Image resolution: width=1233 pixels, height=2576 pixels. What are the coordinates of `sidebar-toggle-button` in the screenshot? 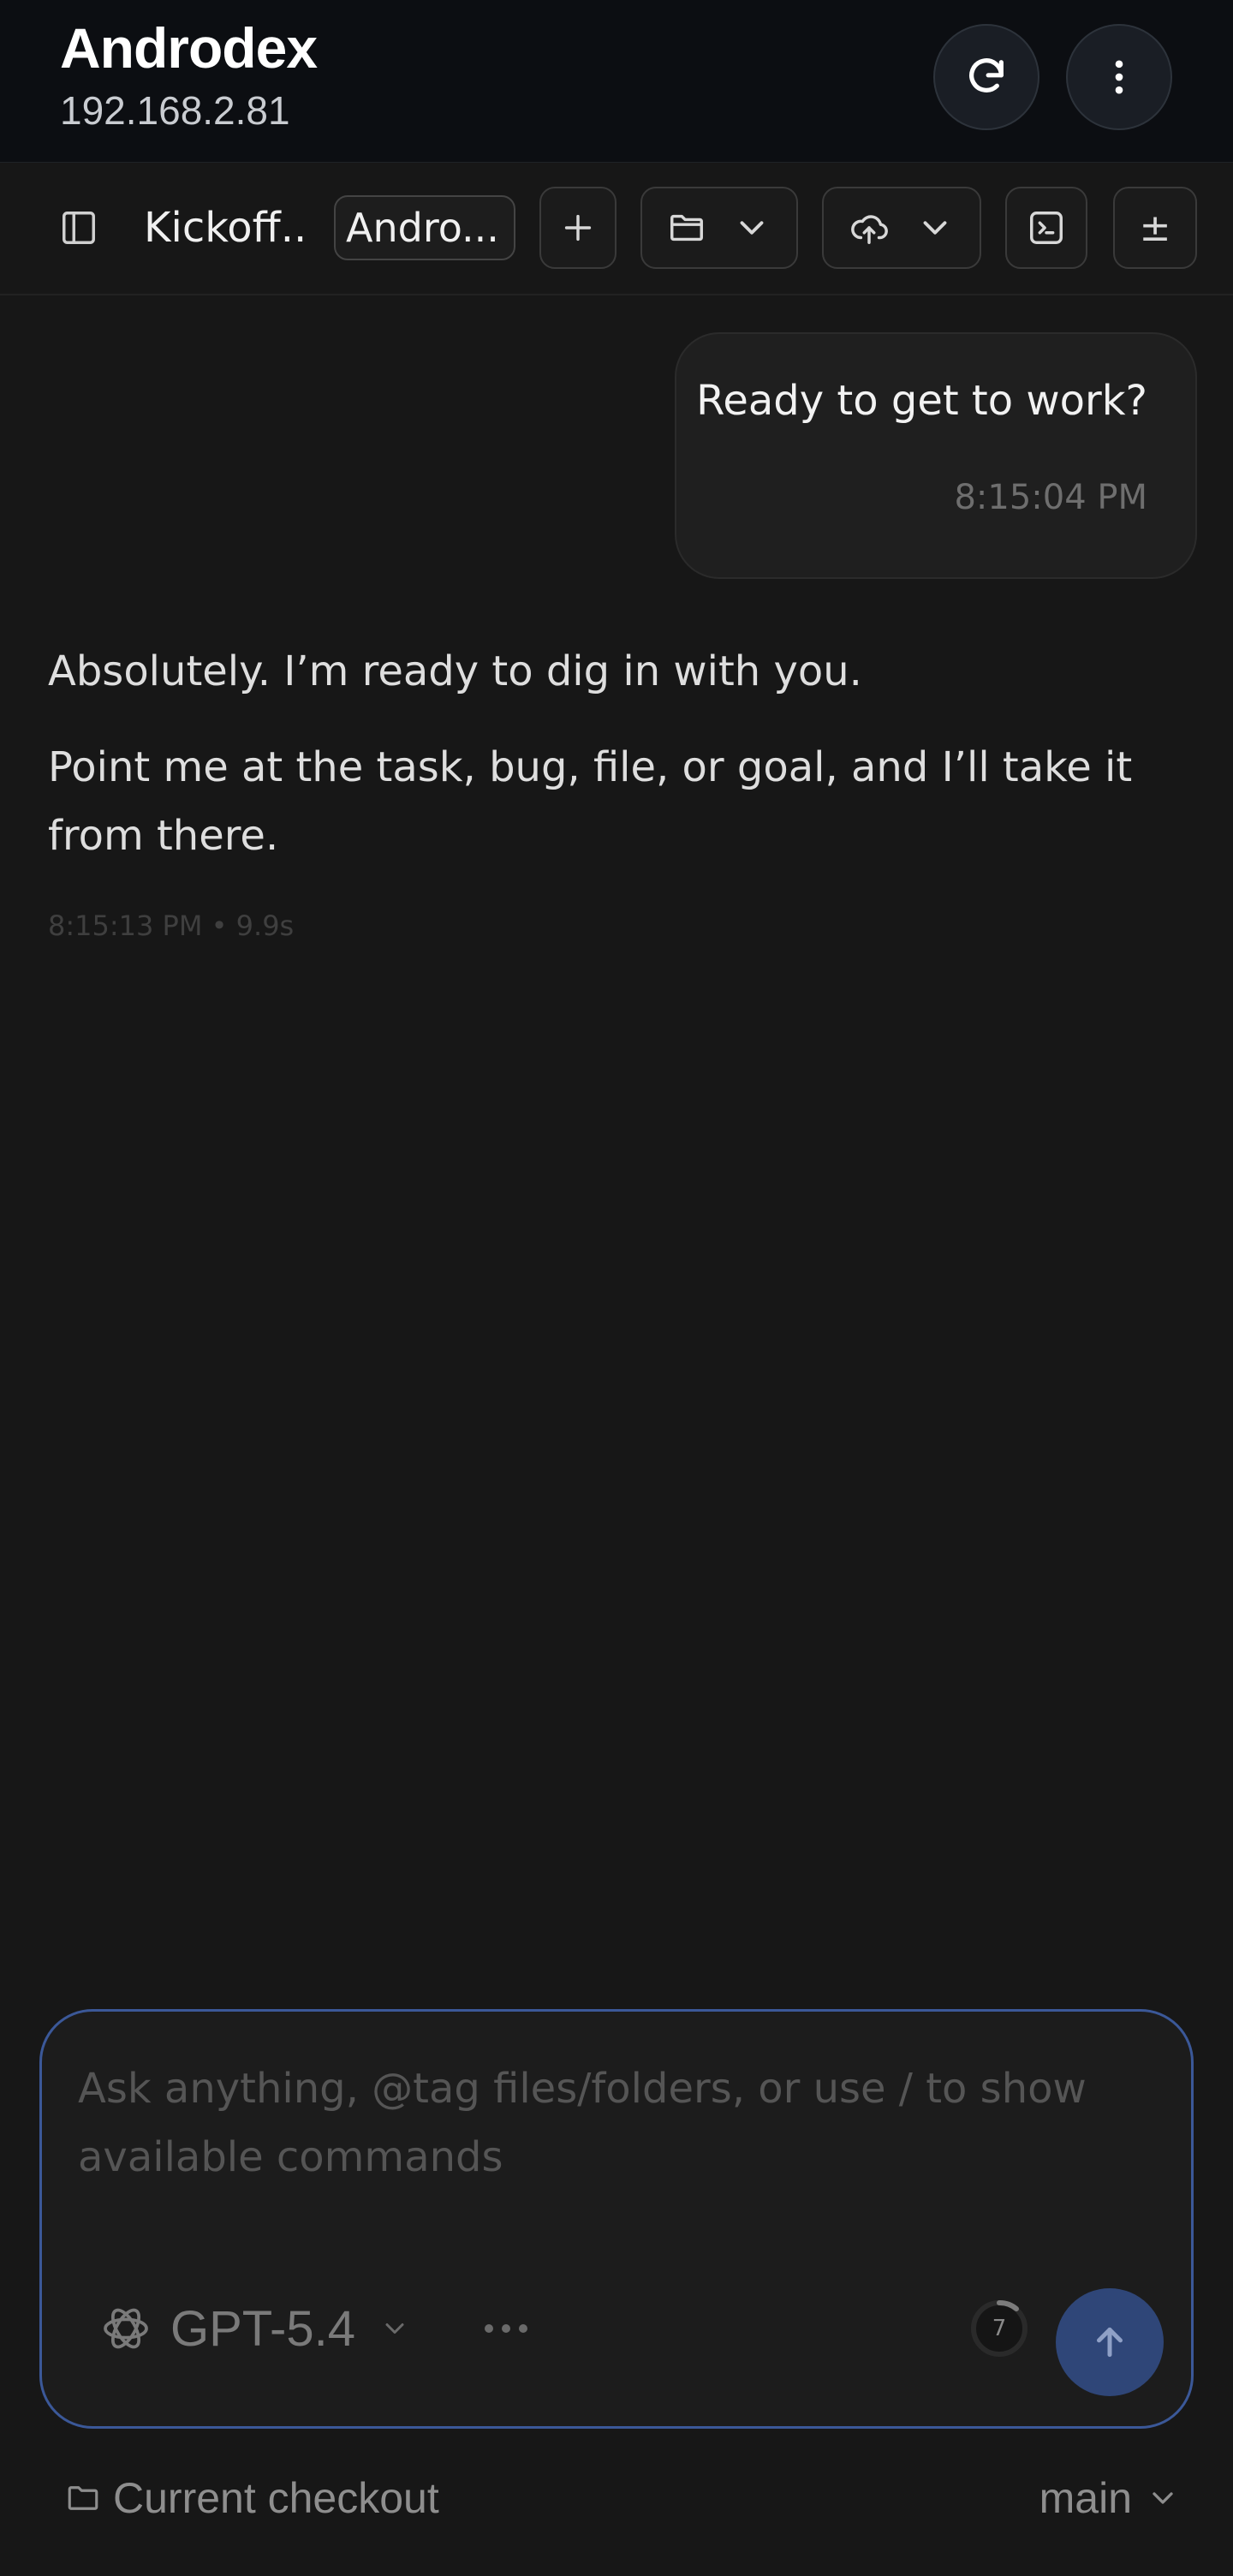 It's located at (79, 228).